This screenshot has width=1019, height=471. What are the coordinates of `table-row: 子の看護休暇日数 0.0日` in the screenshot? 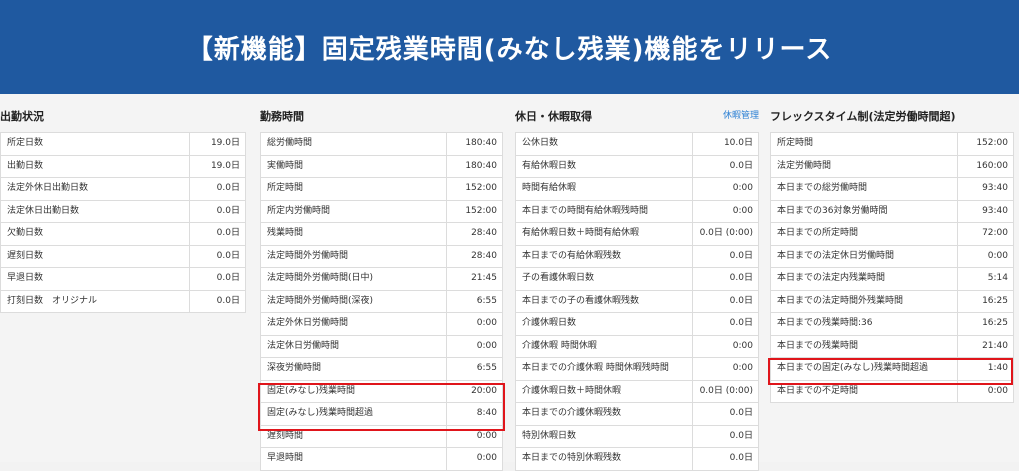 It's located at (637, 279).